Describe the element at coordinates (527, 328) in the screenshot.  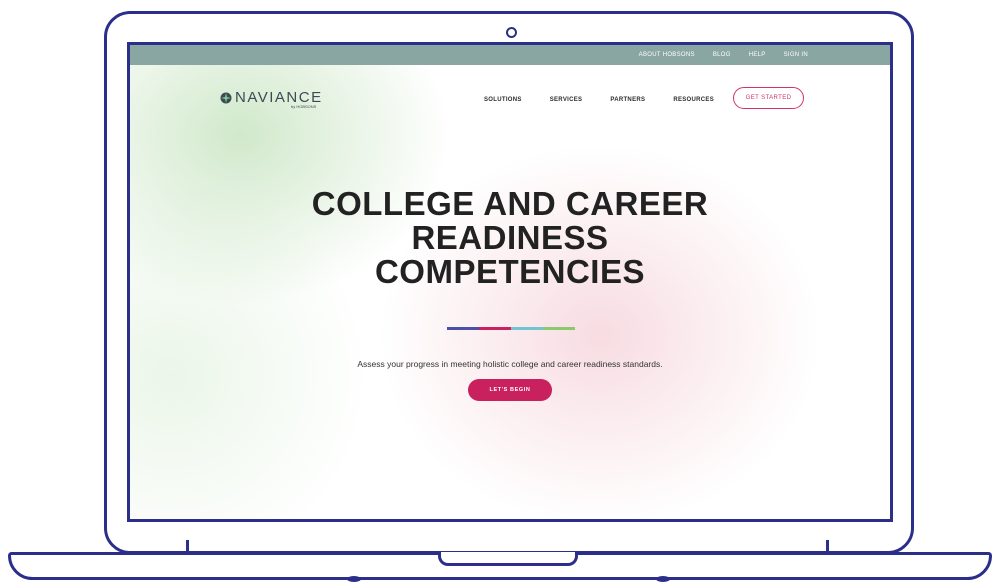
I see `divider-segment-teal` at that location.